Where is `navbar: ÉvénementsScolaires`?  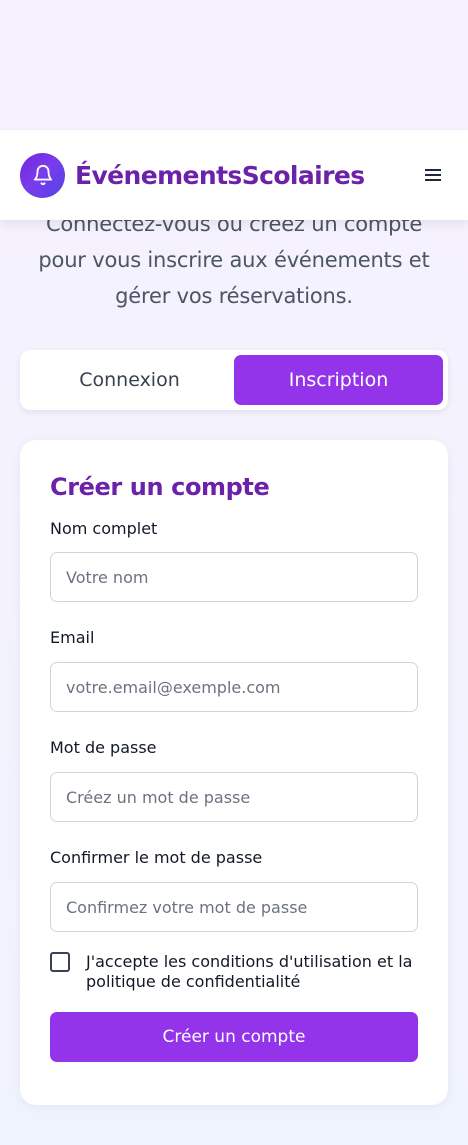
navbar: ÉvénementsScolaires is located at coordinates (234, 175).